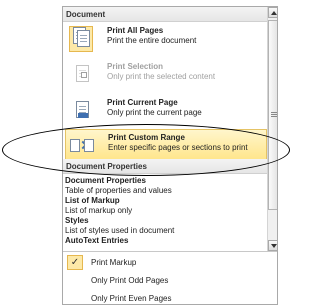  What do you see at coordinates (82, 146) in the screenshot?
I see `print-custom-range-icon` at bounding box center [82, 146].